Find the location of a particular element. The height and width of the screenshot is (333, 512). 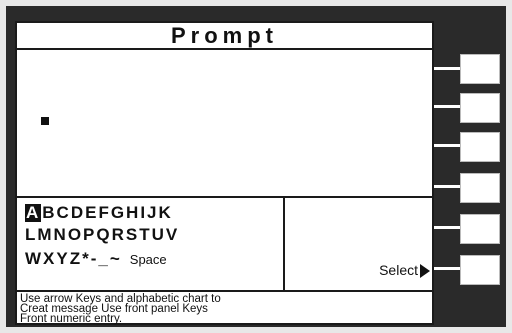

alphabetic-chart: A BCDEFGHIJK LMNOPQRSTUV WXYZ*-_~ Space is located at coordinates (151, 244).